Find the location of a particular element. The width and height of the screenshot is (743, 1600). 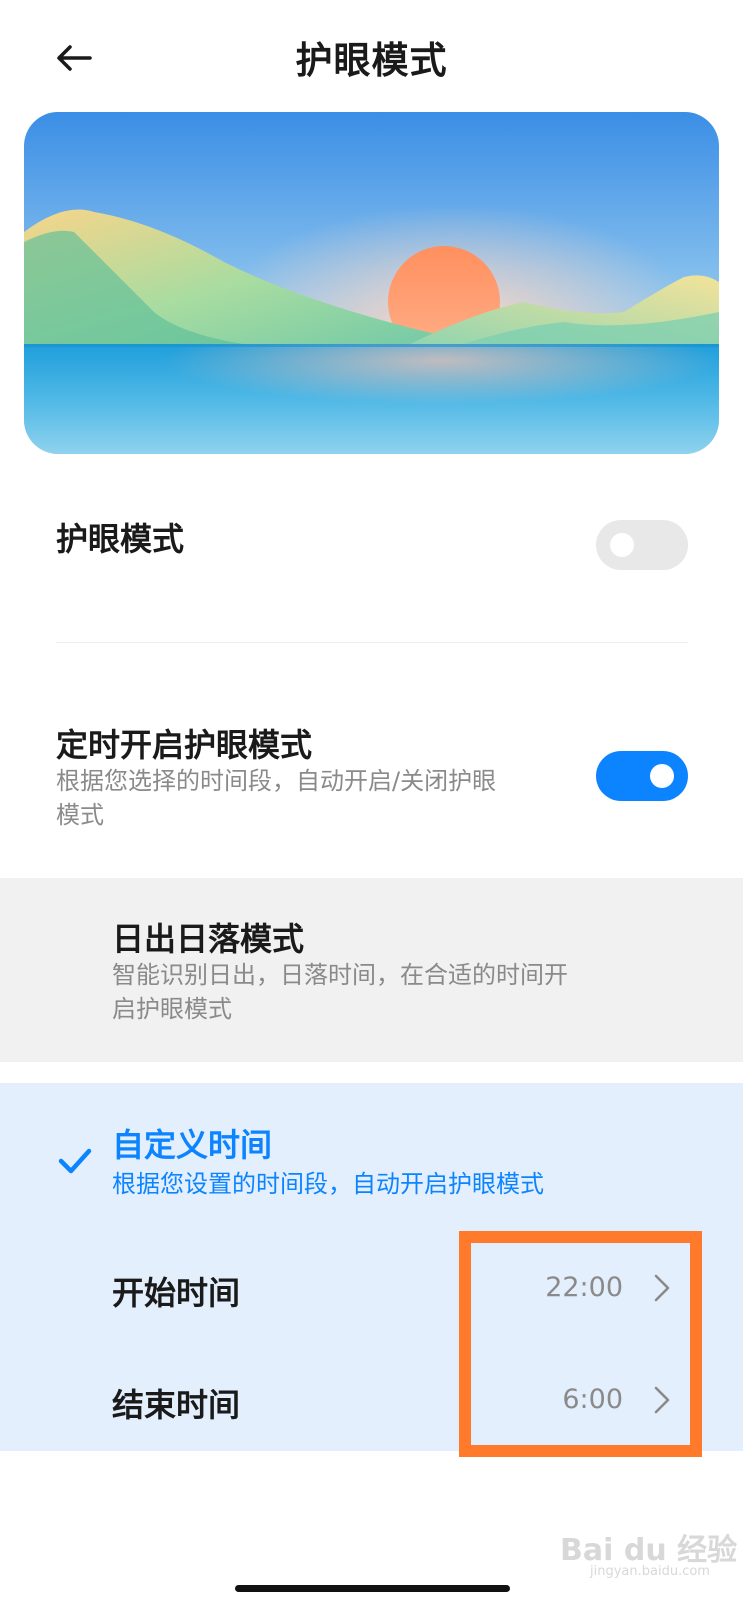

eye-mode-label: 护眼模式 is located at coordinates (120, 539).